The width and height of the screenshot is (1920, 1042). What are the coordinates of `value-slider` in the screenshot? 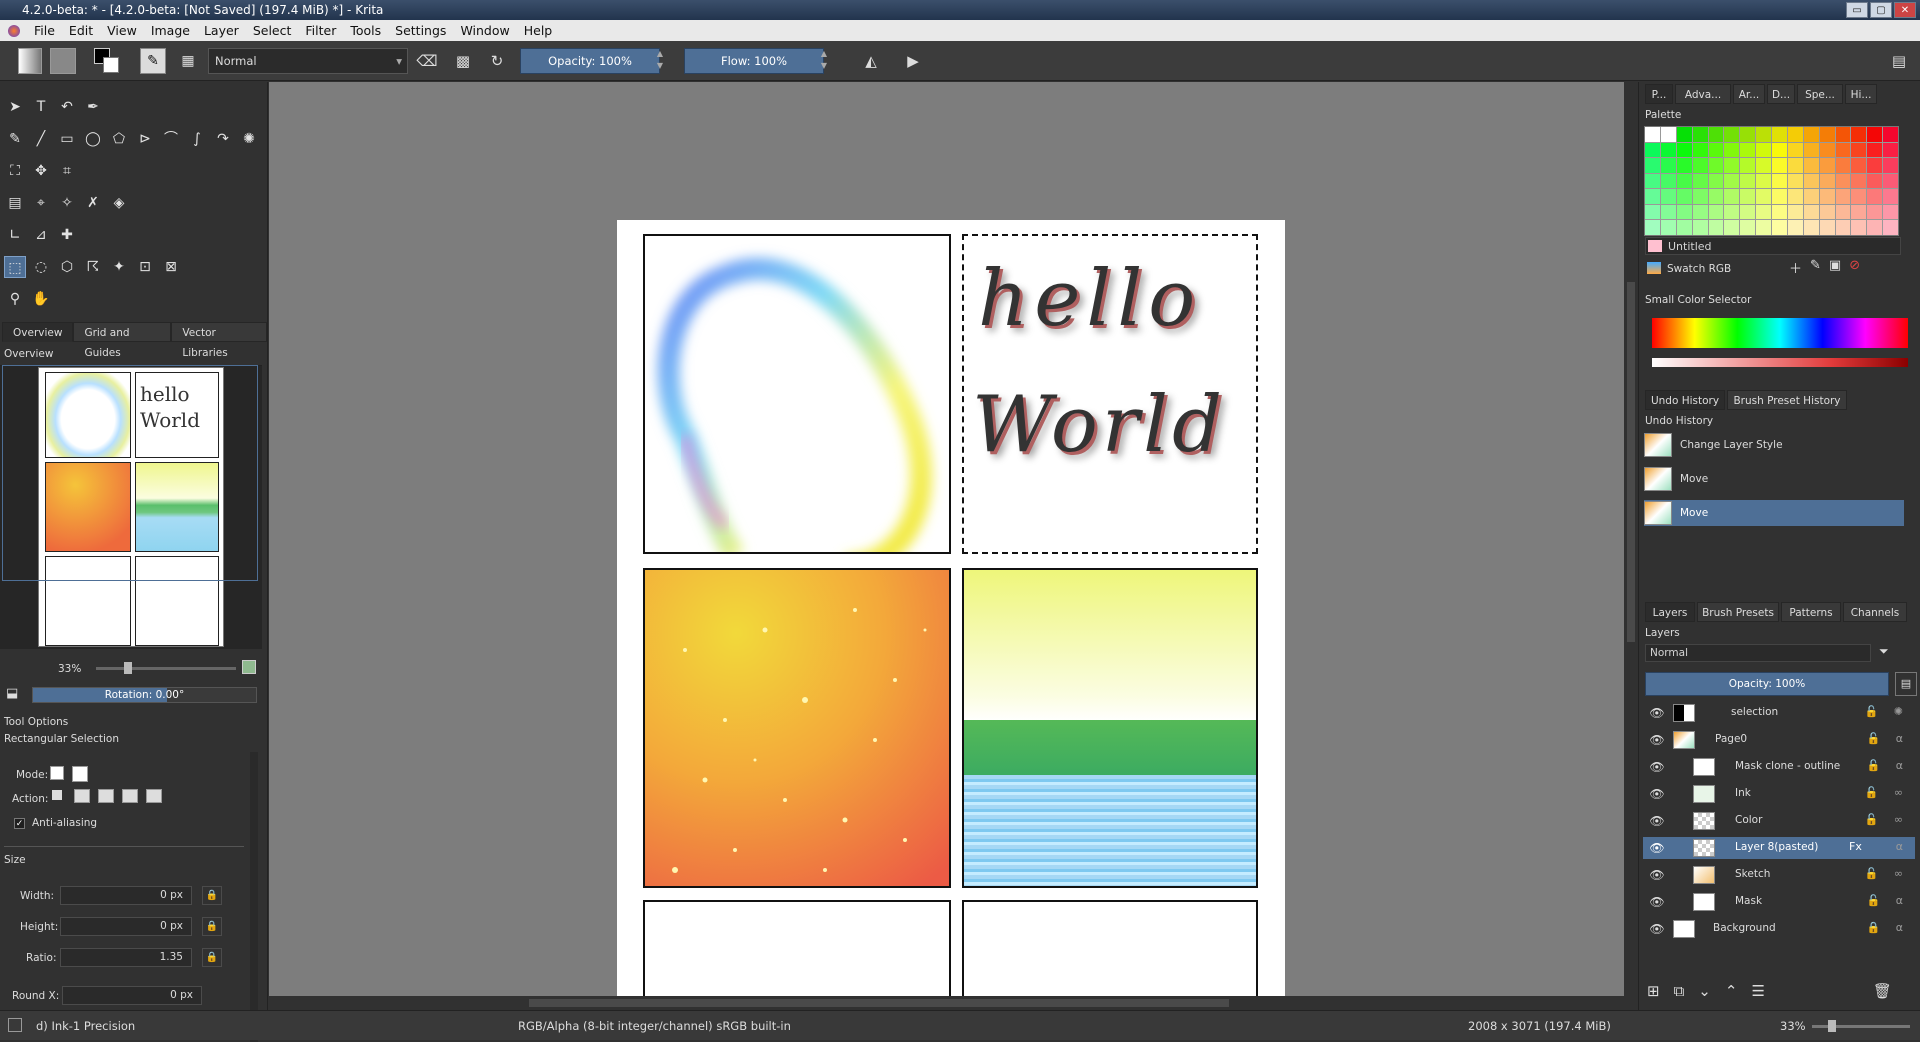 It's located at (1780, 362).